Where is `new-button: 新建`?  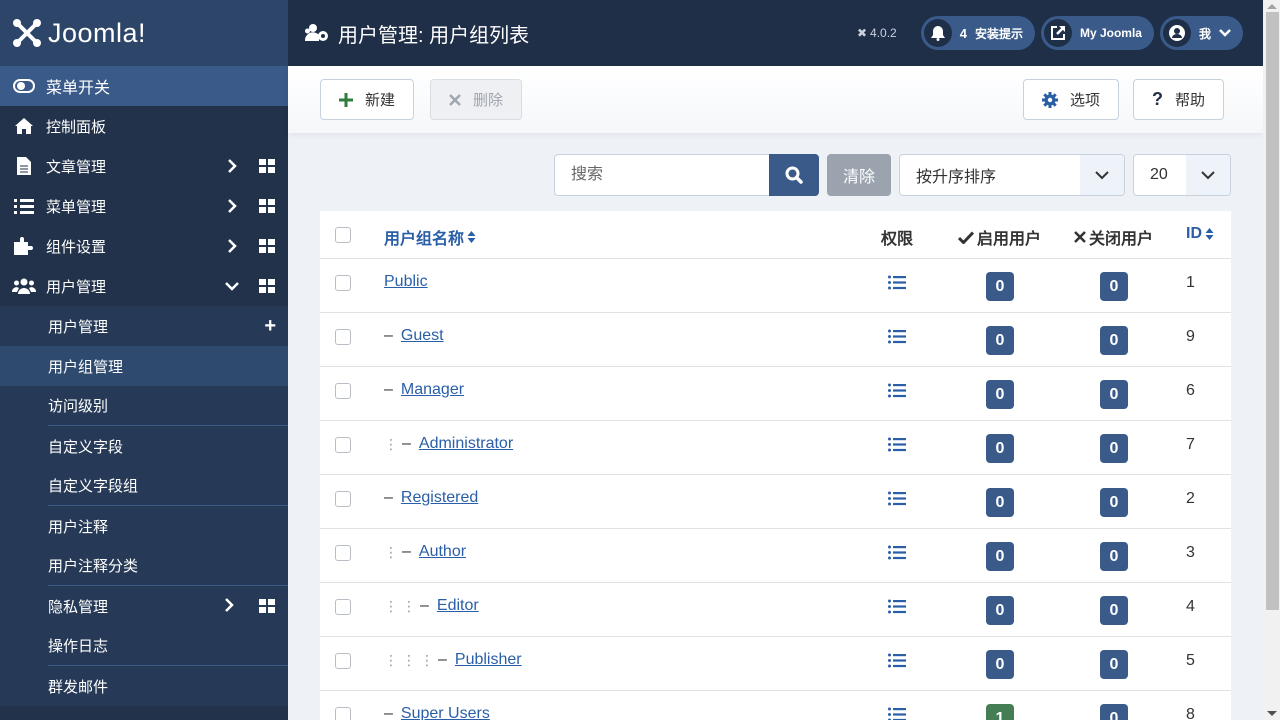 new-button: 新建 is located at coordinates (367, 99).